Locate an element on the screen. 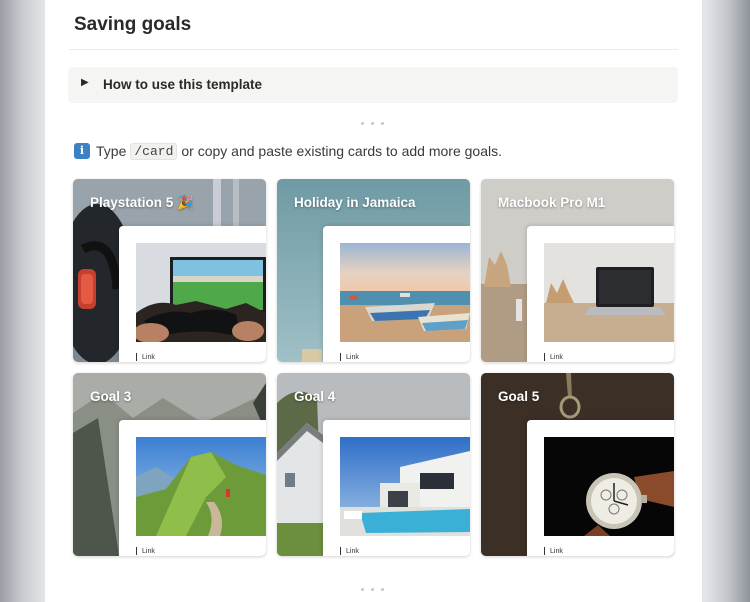  goal-card-playstation: Playstation 5 🎉 Link is located at coordinates (169, 270).